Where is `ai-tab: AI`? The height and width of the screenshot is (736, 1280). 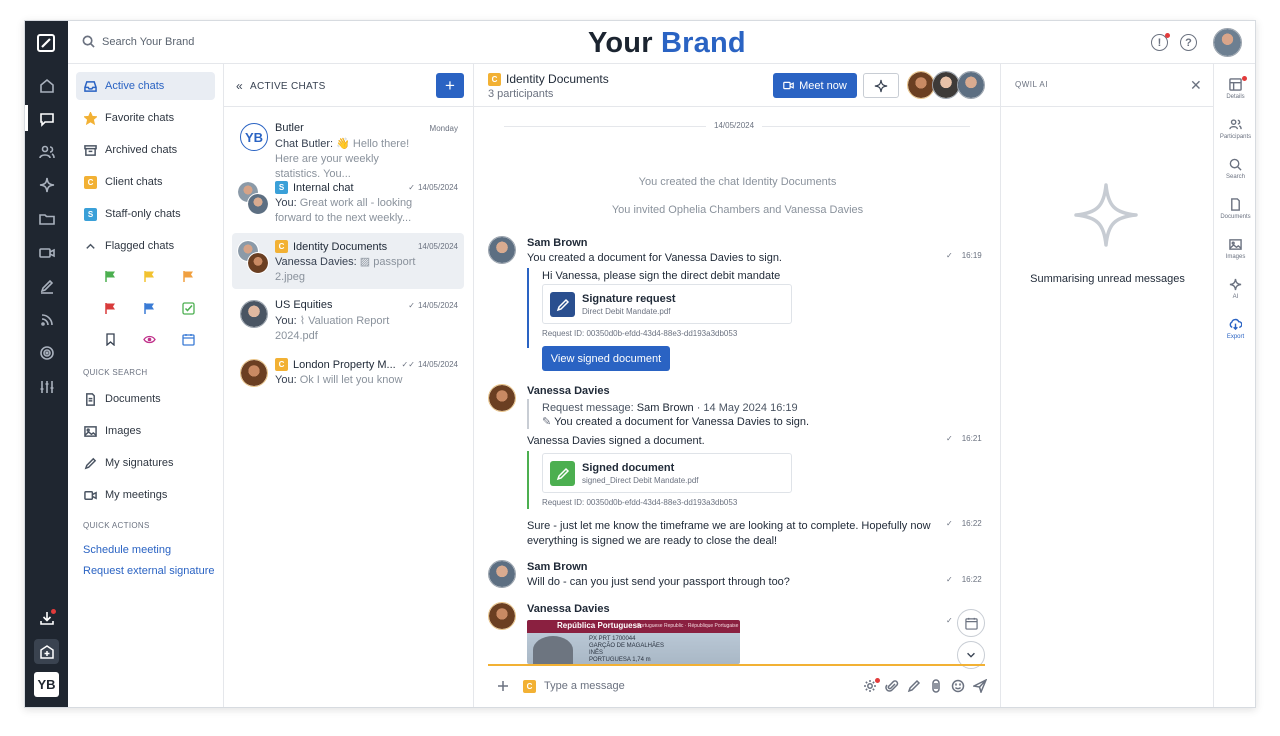
ai-tab: AI is located at coordinates (1234, 289).